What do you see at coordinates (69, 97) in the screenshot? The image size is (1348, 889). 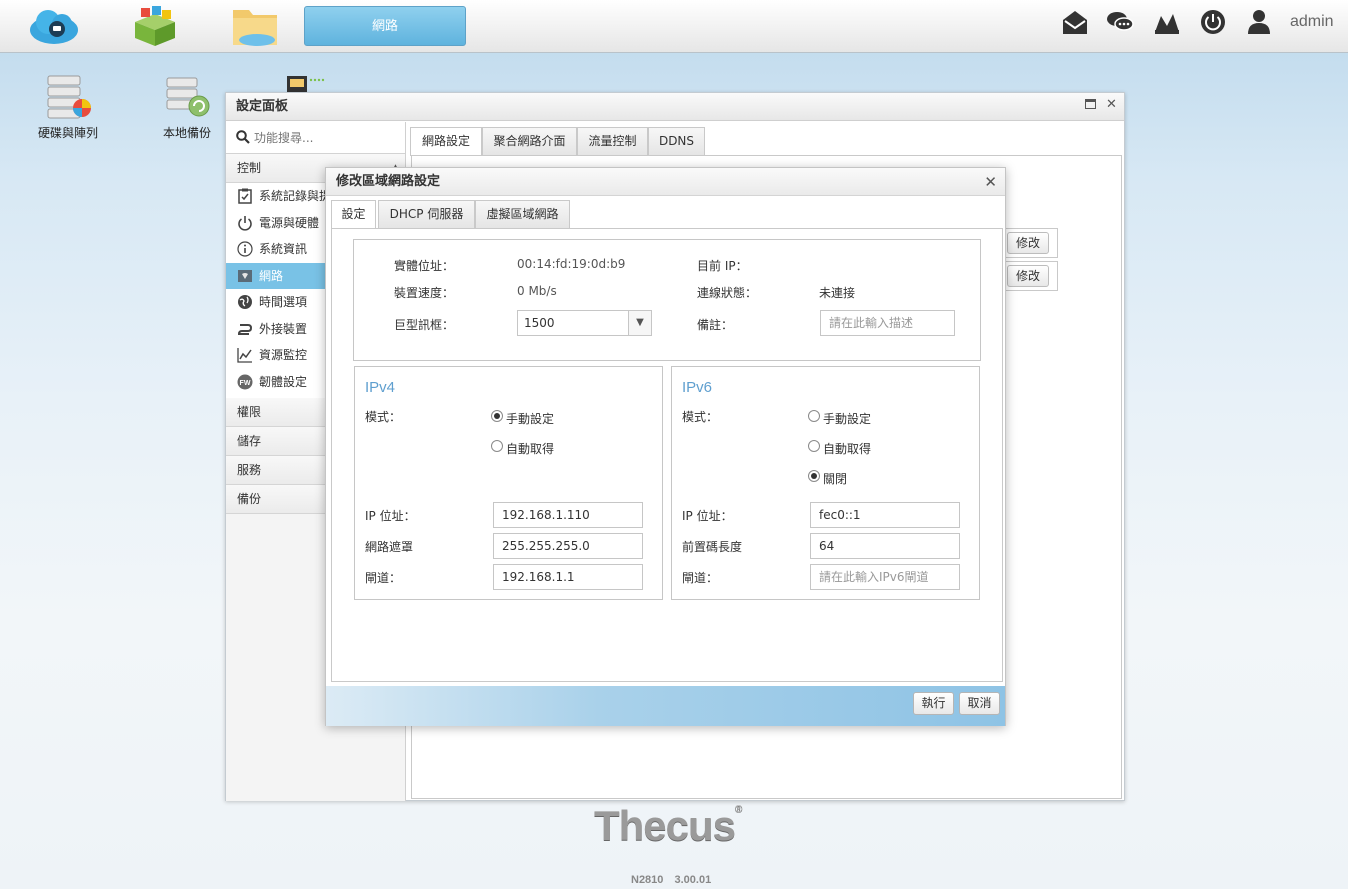 I see `disk-array-icon` at bounding box center [69, 97].